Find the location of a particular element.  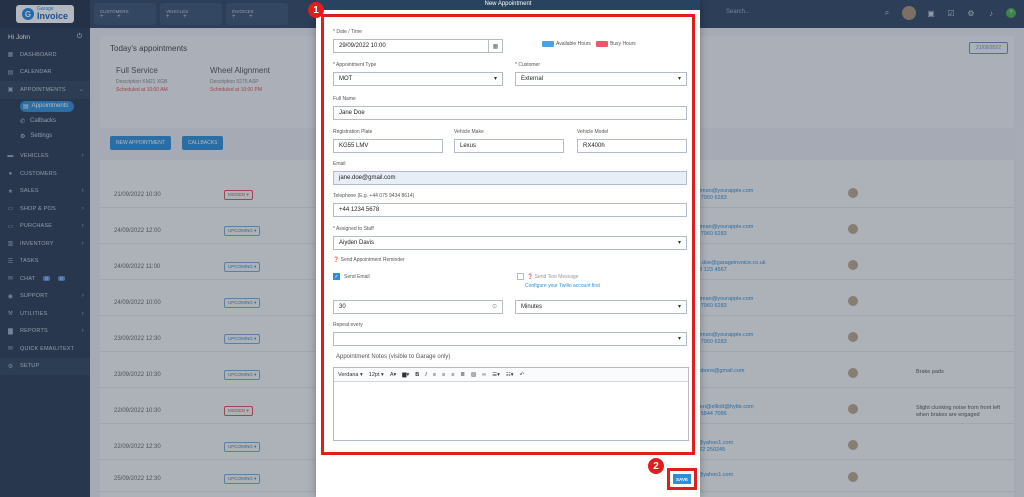

reminder-label: ❓ Send Appointment Reminder is located at coordinates (369, 260).